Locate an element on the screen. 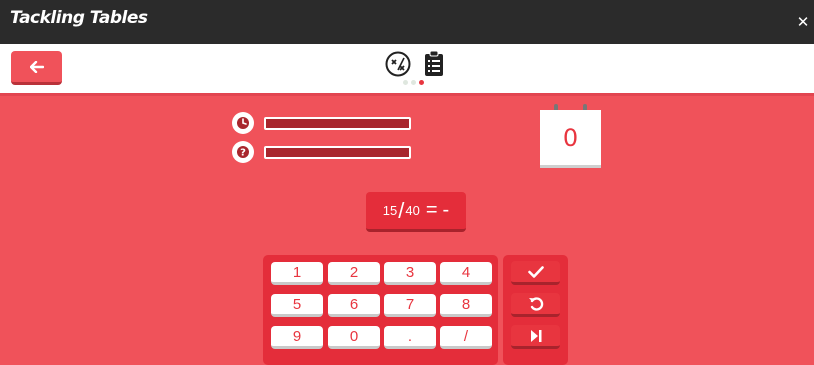  arrow-left-icon is located at coordinates (36, 66).